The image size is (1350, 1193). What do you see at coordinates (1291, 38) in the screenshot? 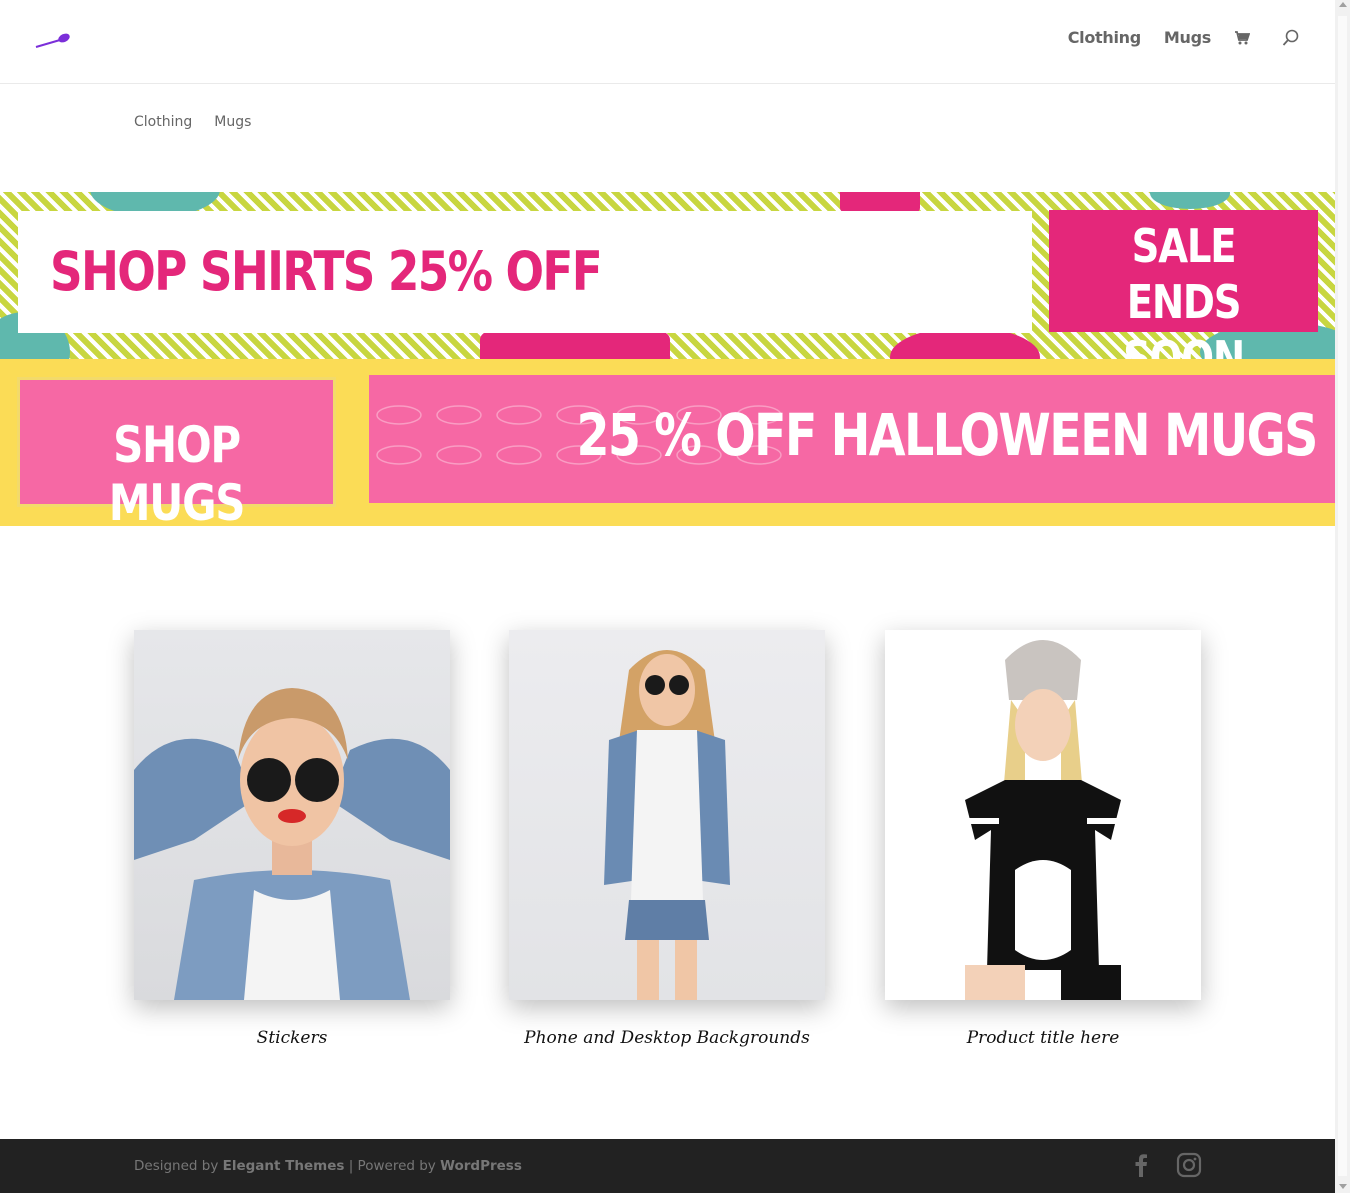
I see `search-icon` at bounding box center [1291, 38].